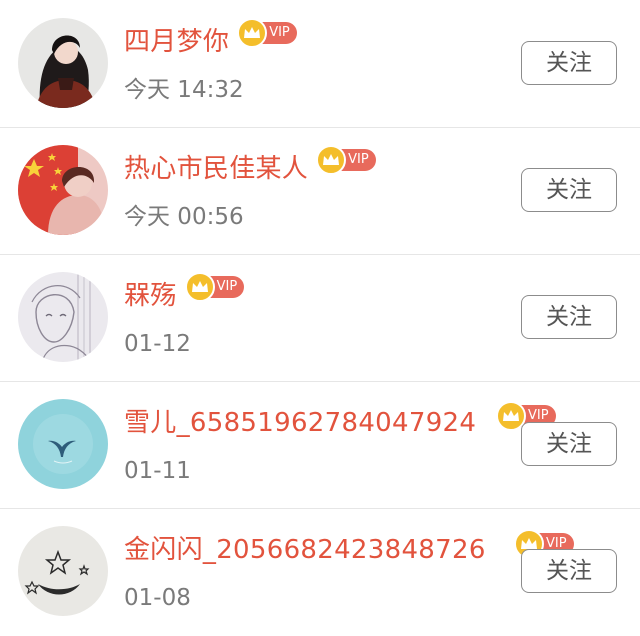  What do you see at coordinates (216, 169) in the screenshot?
I see `username: 热心市民佳某人` at bounding box center [216, 169].